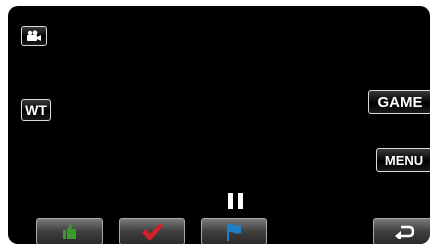  I want to click on wt-button: WT, so click(36, 110).